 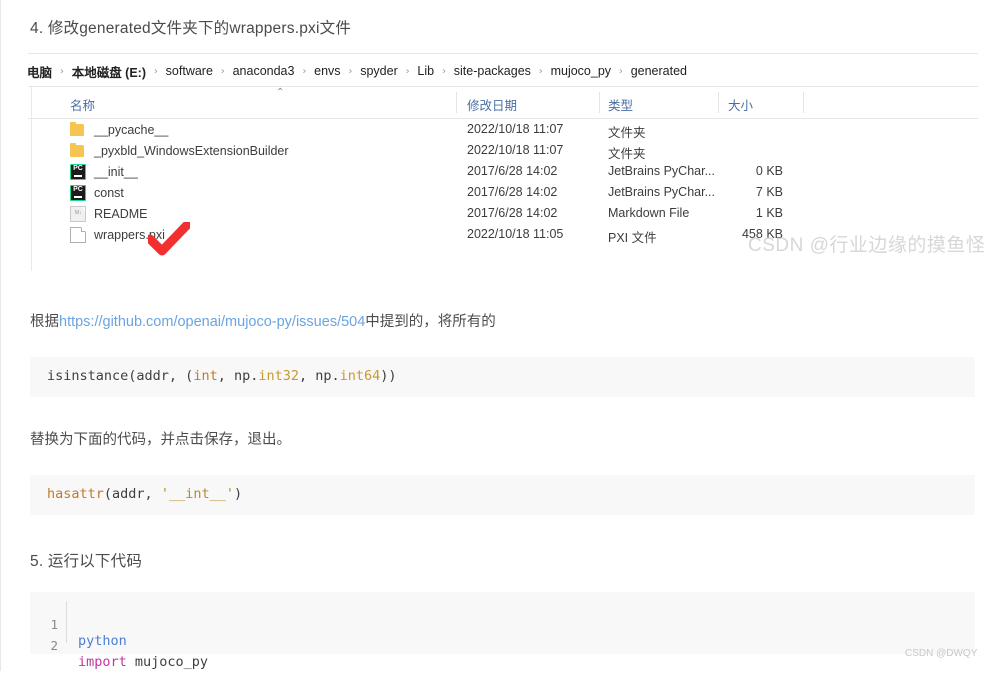 I want to click on file-name-label: const, so click(x=109, y=192).